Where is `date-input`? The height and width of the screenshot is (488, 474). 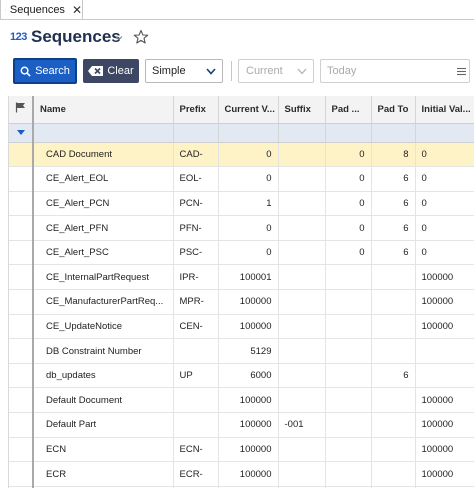
date-input is located at coordinates (395, 71).